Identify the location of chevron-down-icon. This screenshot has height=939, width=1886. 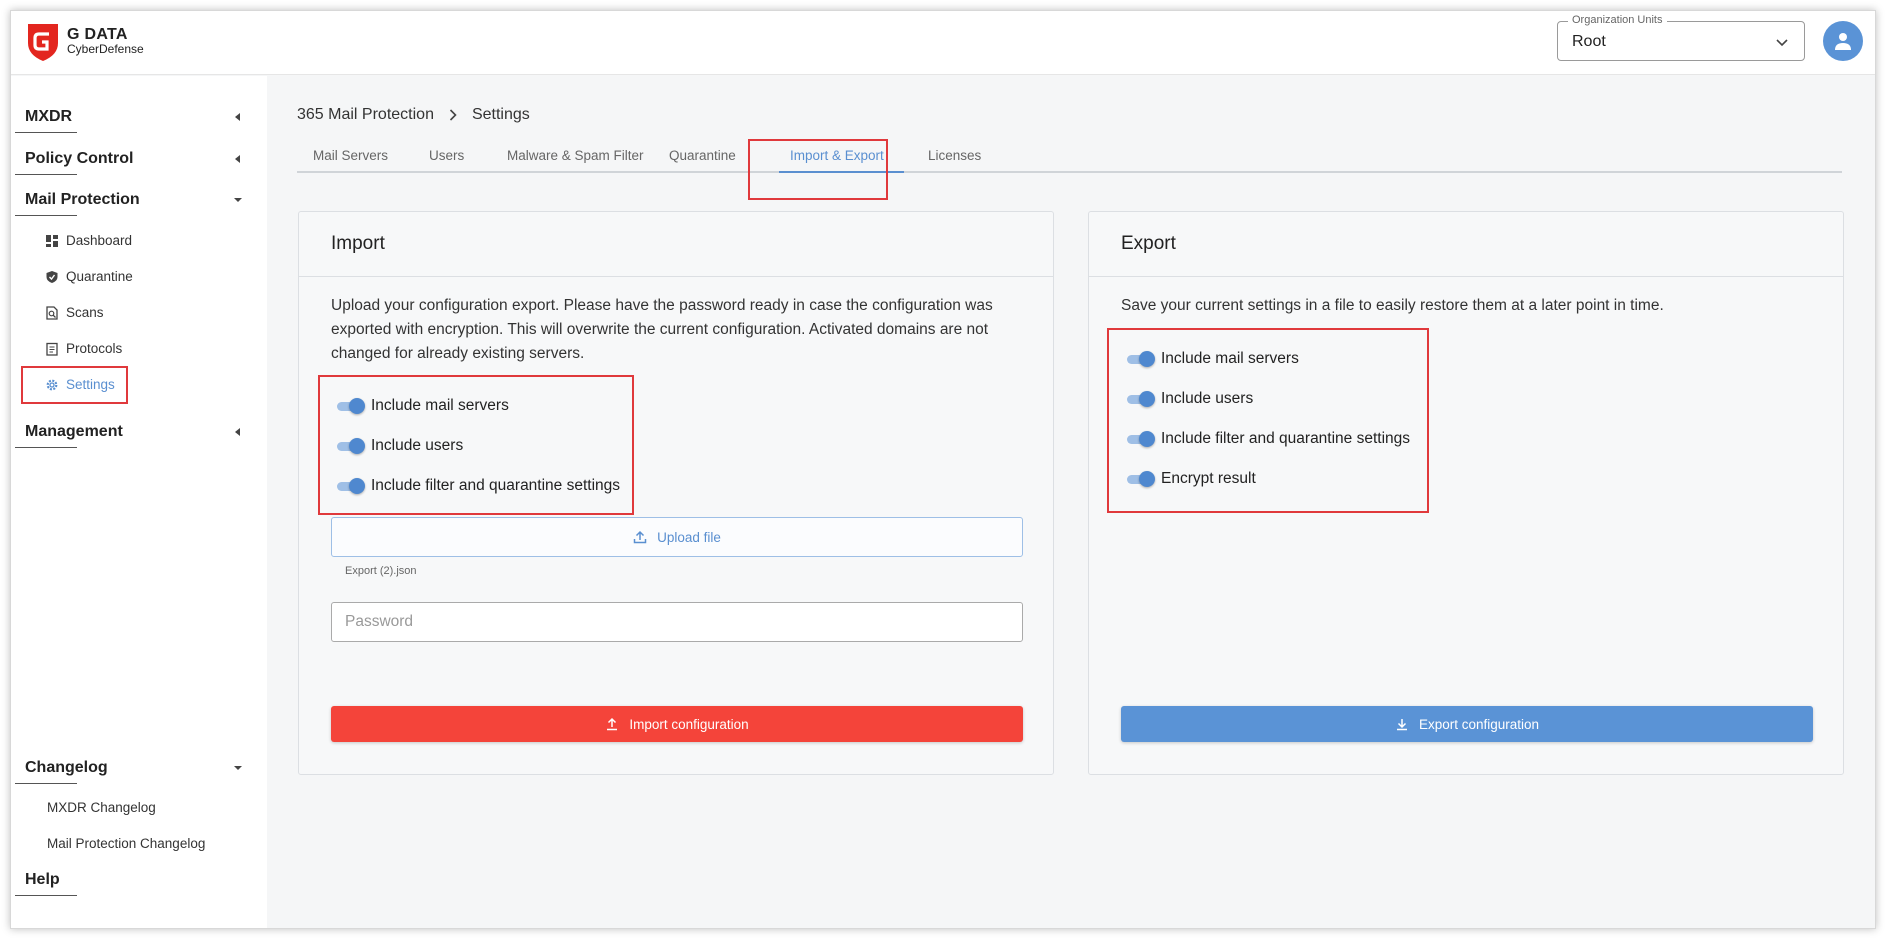
(1782, 43).